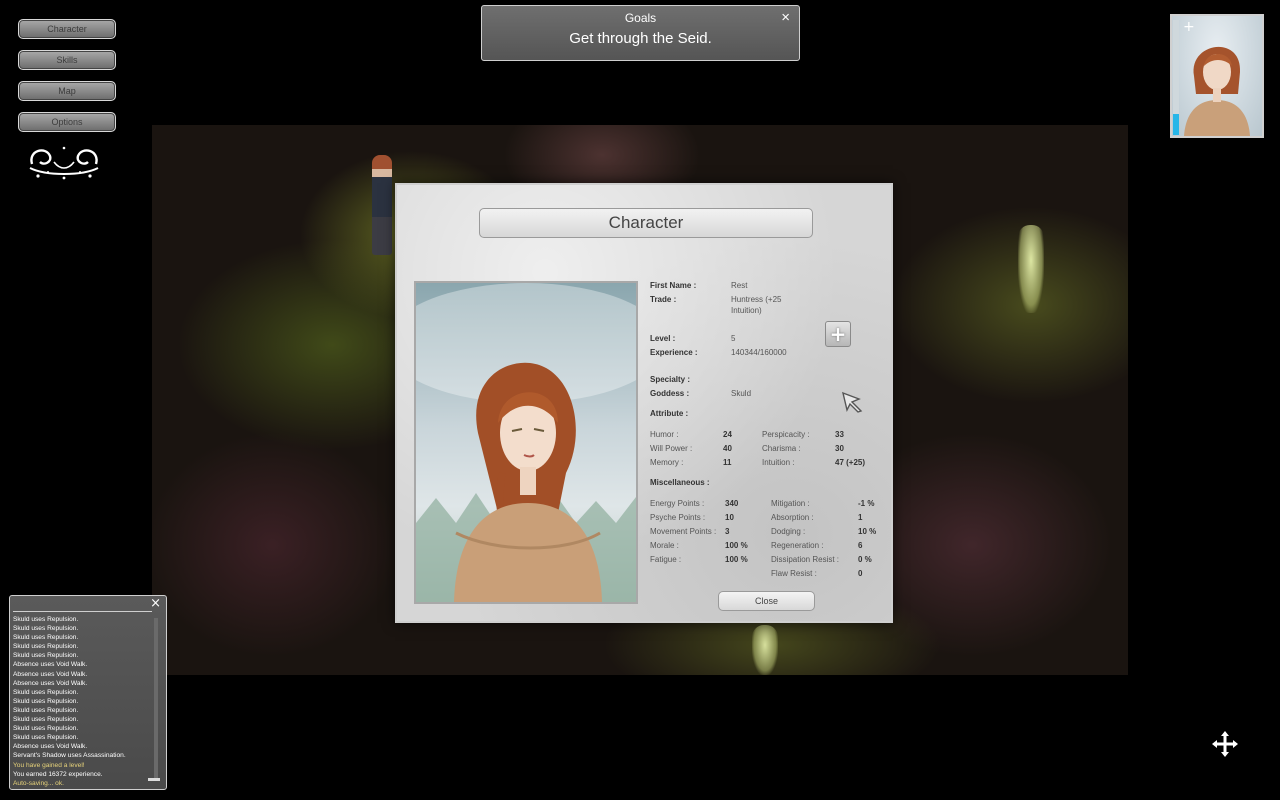 The width and height of the screenshot is (1280, 800). What do you see at coordinates (82, 611) in the screenshot?
I see `log-divider` at bounding box center [82, 611].